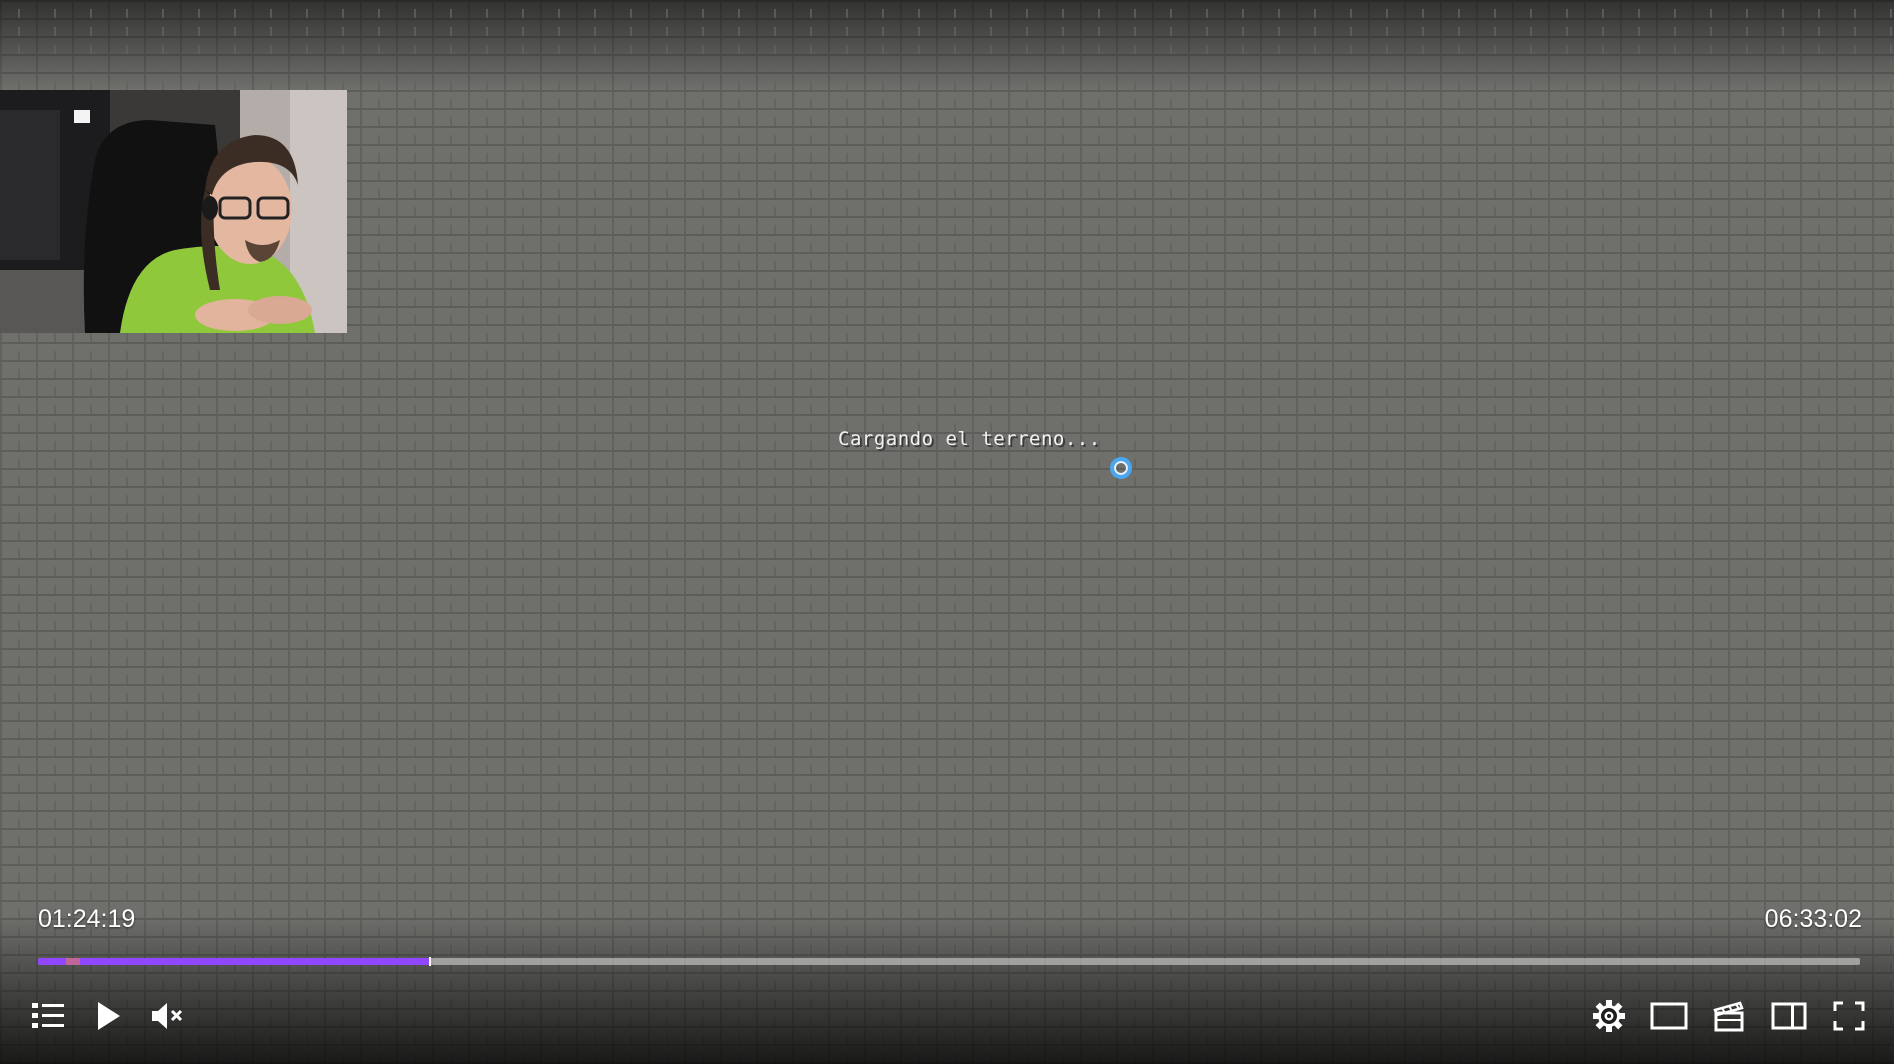 Image resolution: width=1894 pixels, height=1064 pixels. I want to click on gear-icon, so click(1609, 1016).